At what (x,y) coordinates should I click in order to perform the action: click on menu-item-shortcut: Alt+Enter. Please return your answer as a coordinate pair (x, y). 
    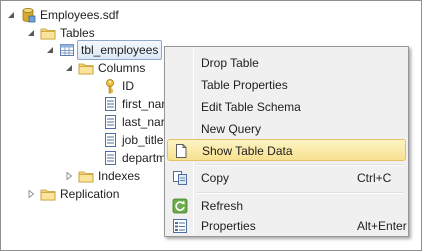
    Looking at the image, I should click on (382, 226).